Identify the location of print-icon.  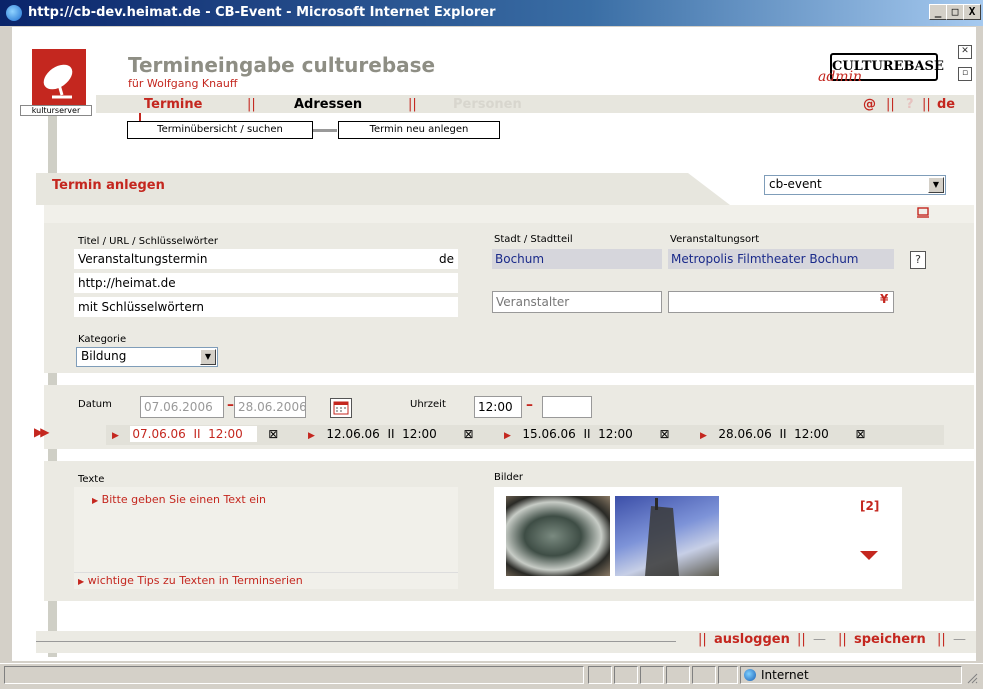
(923, 212).